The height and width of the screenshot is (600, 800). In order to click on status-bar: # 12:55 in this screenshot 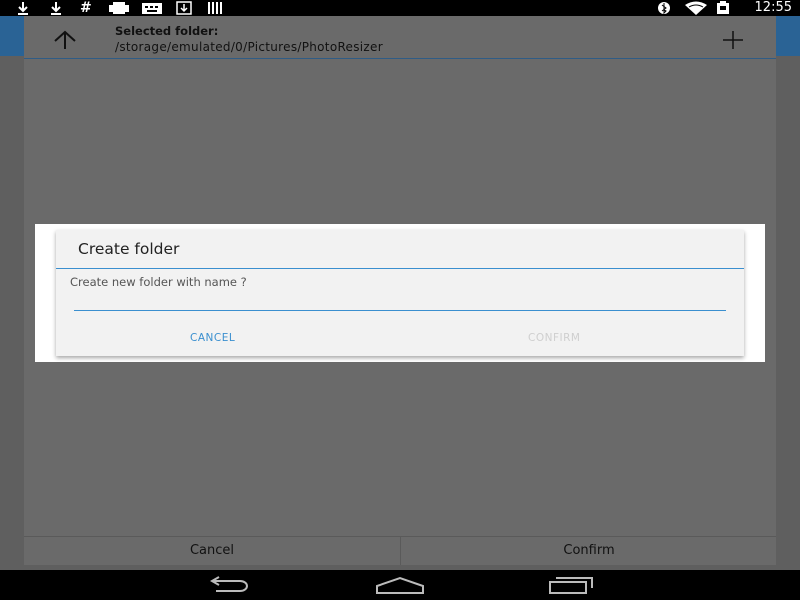, I will do `click(400, 8)`.